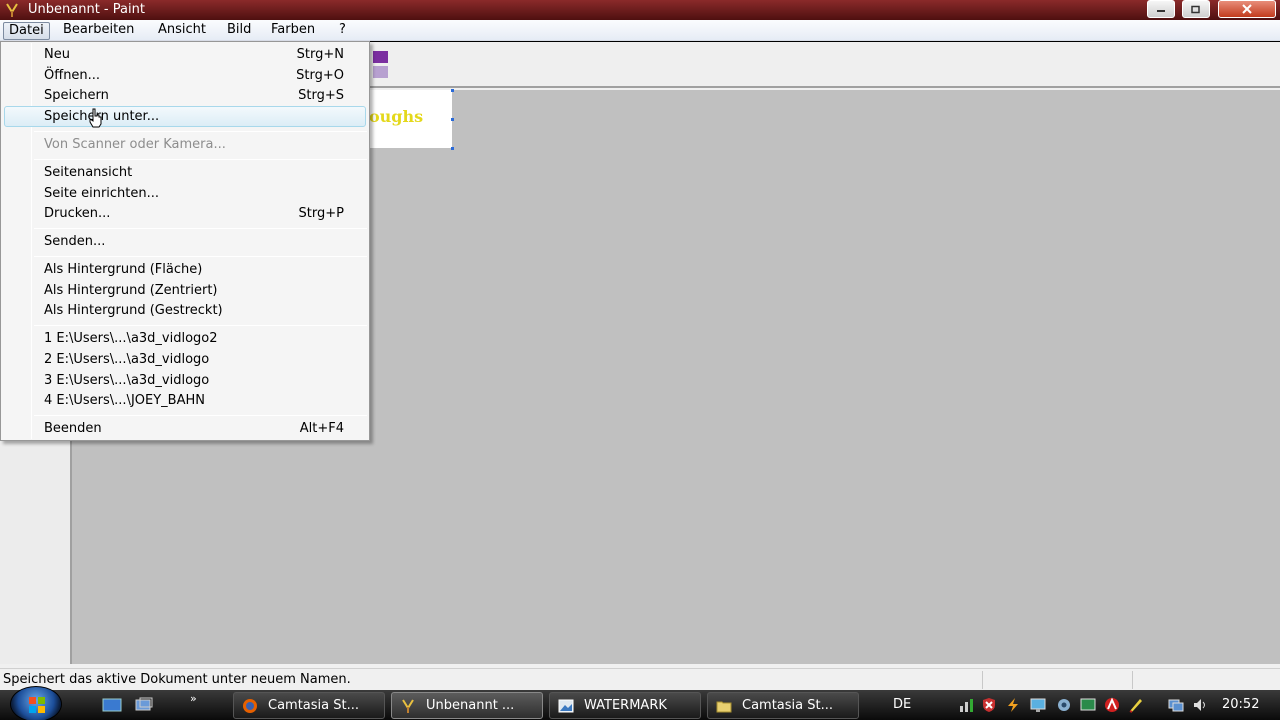  What do you see at coordinates (193, 698) in the screenshot?
I see `quicklaunch-overflow-icon: »` at bounding box center [193, 698].